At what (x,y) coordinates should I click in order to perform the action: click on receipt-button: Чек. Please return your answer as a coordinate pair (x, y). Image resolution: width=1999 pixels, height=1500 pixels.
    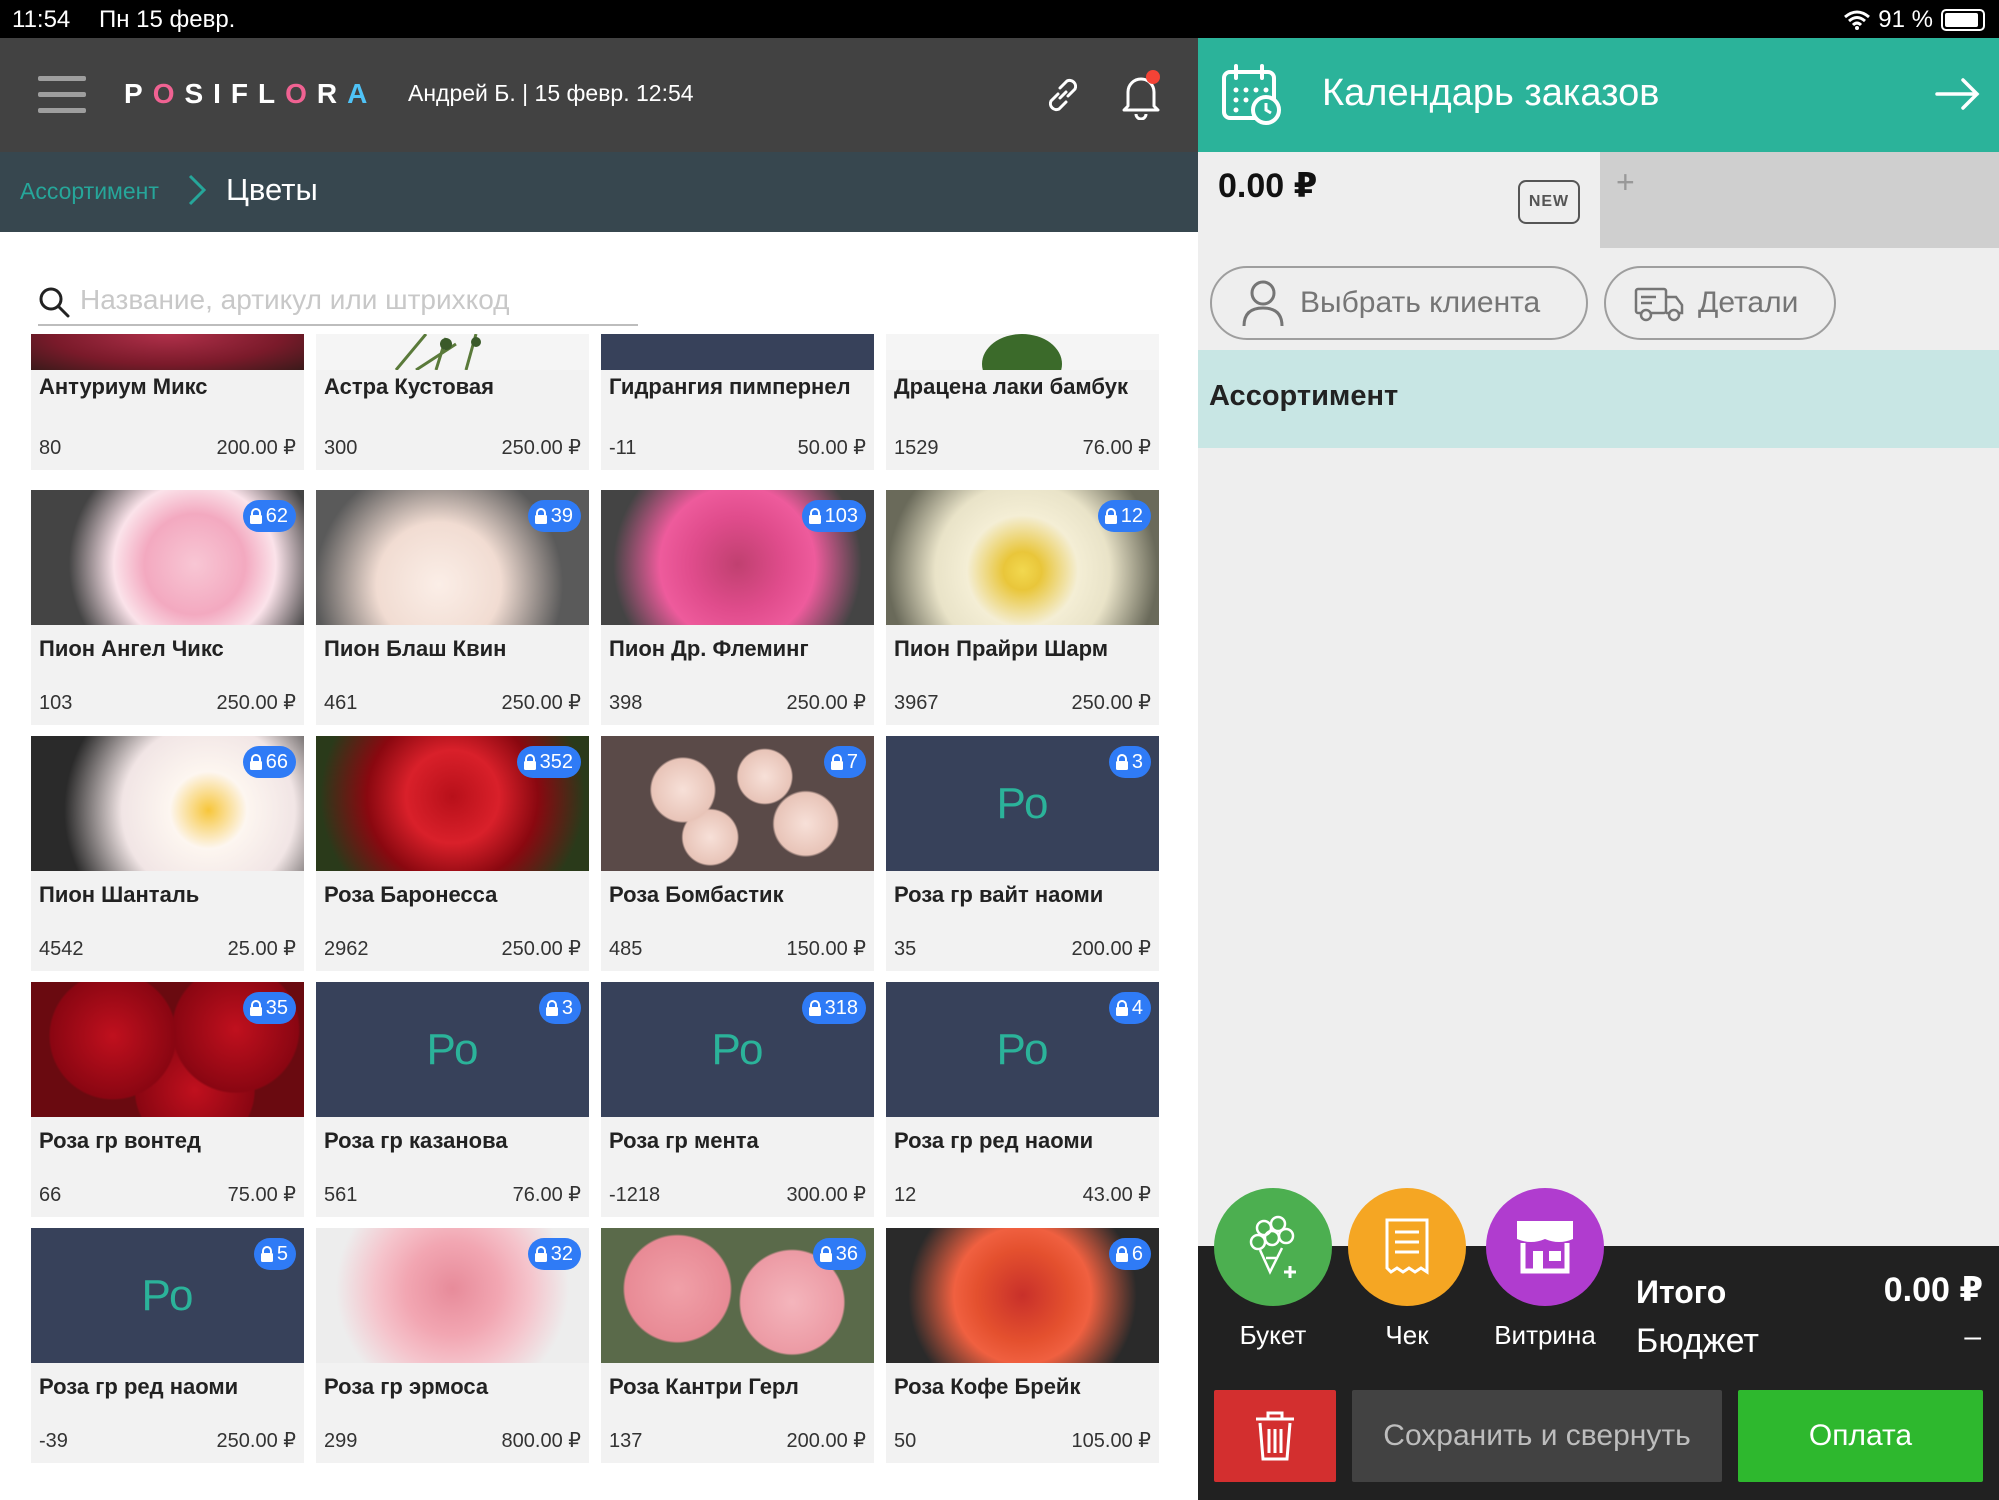
    Looking at the image, I should click on (1407, 1269).